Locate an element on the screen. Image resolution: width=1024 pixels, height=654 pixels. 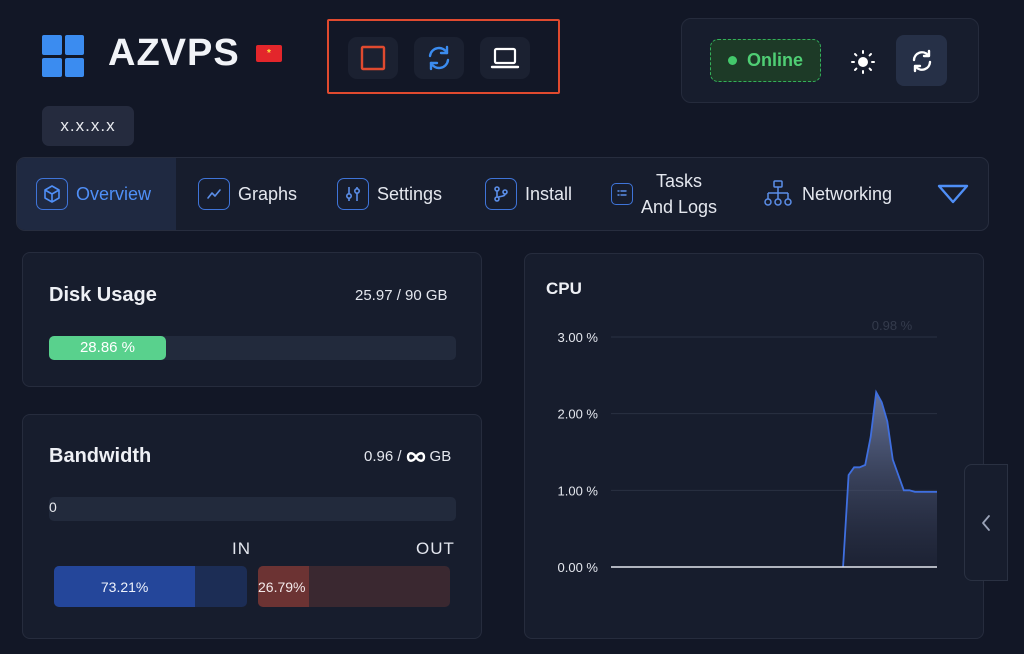
restart-icon is located at coordinates (439, 58).